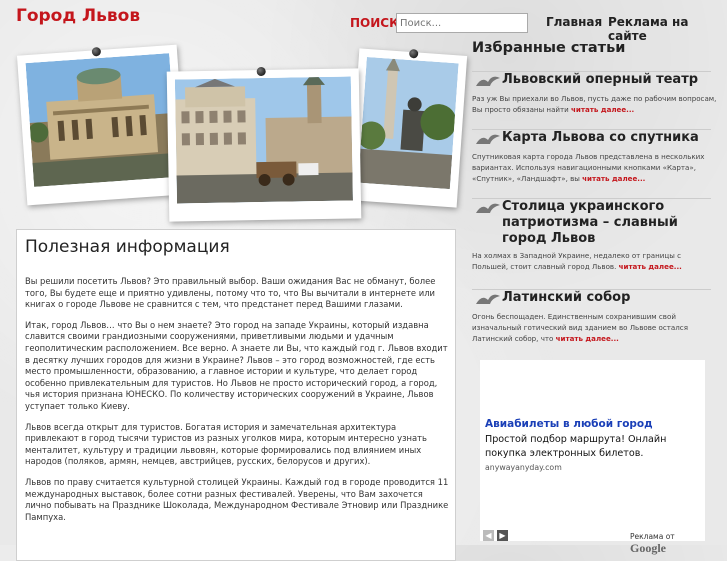 This screenshot has height=561, width=727. What do you see at coordinates (574, 22) in the screenshot?
I see `nav-home-link: Главная` at bounding box center [574, 22].